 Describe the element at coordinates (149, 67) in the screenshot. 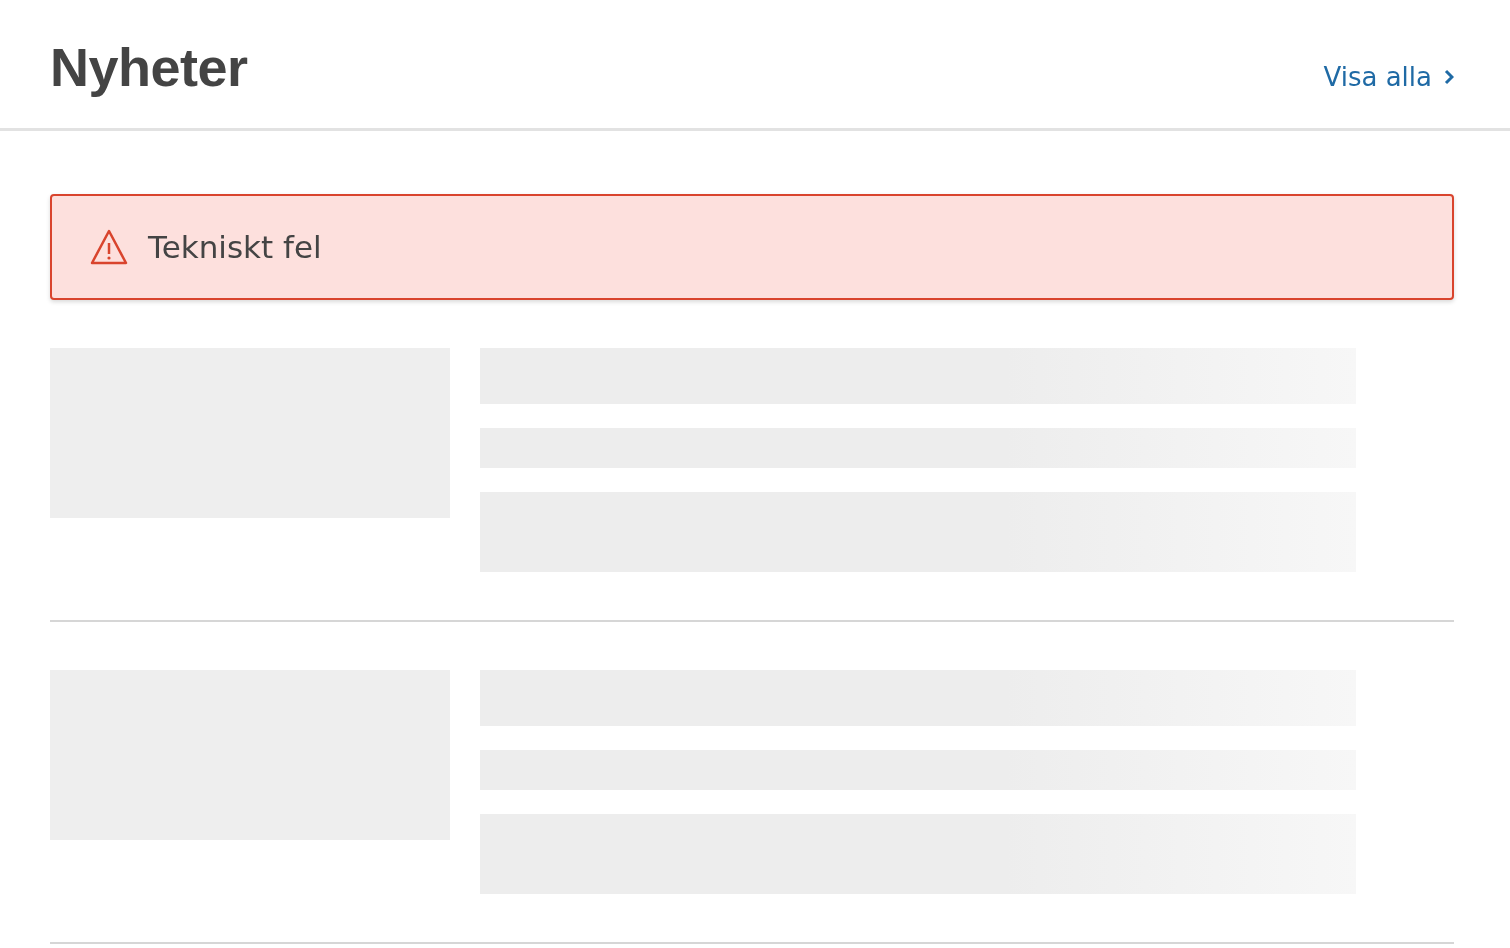

I see `page-title: Nyheter` at that location.